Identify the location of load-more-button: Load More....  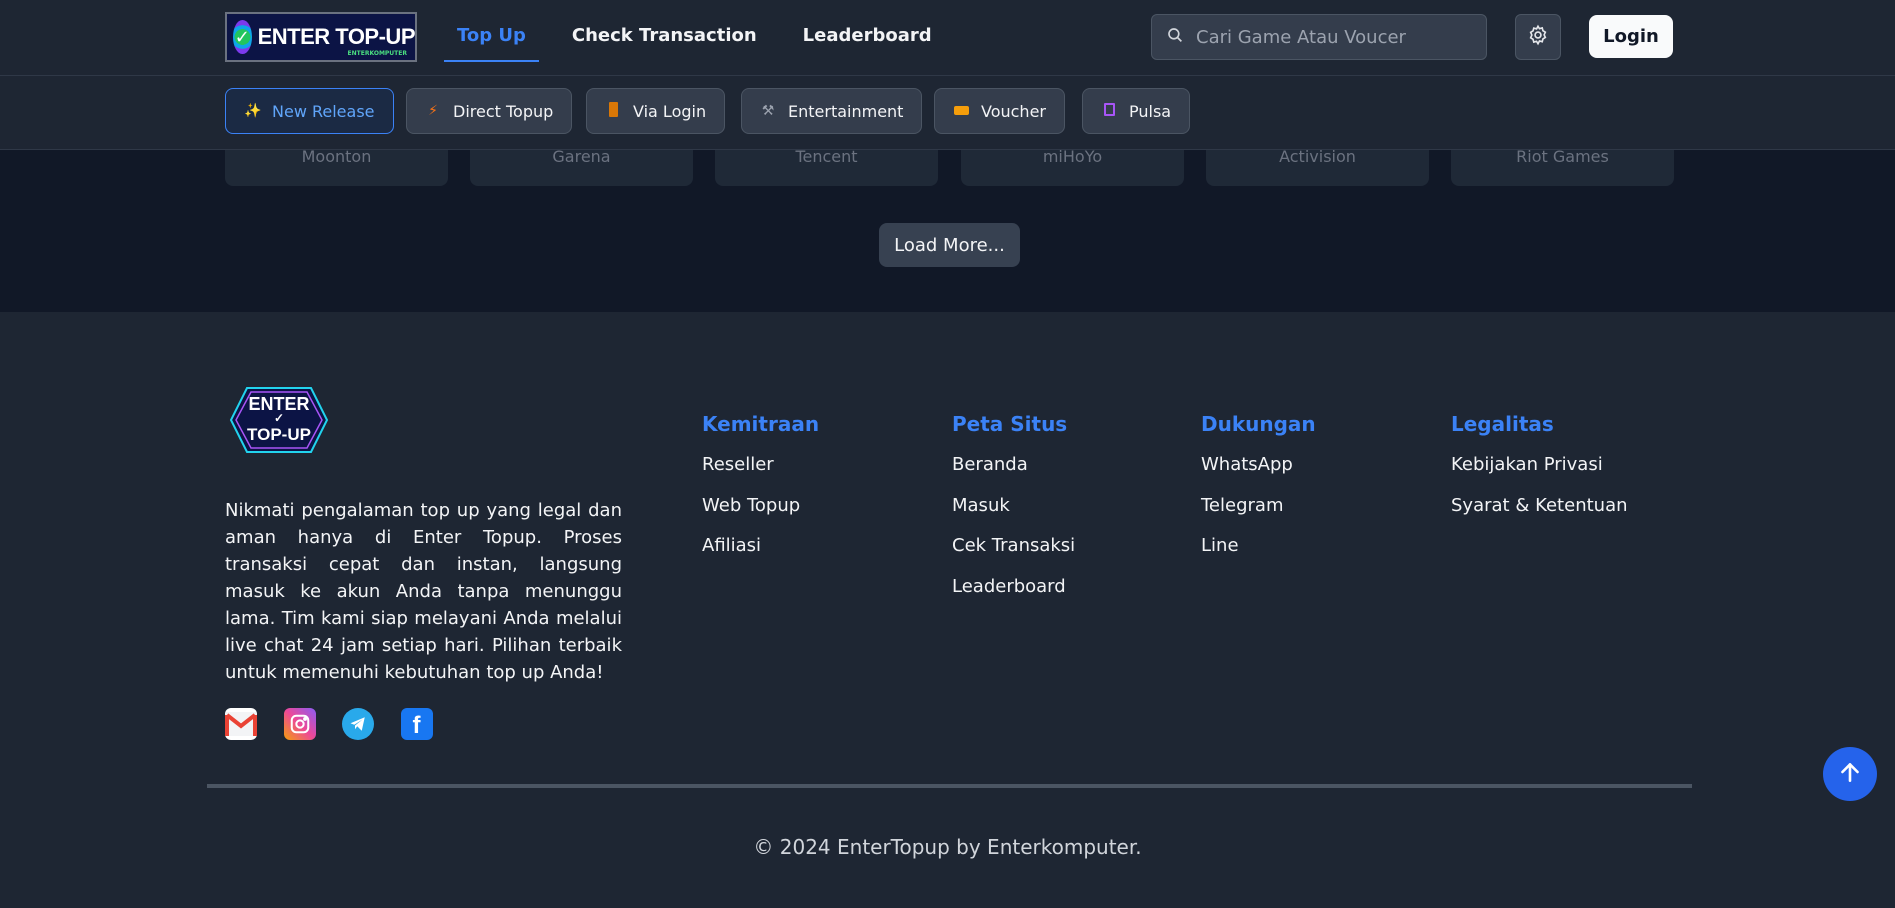
(949, 245).